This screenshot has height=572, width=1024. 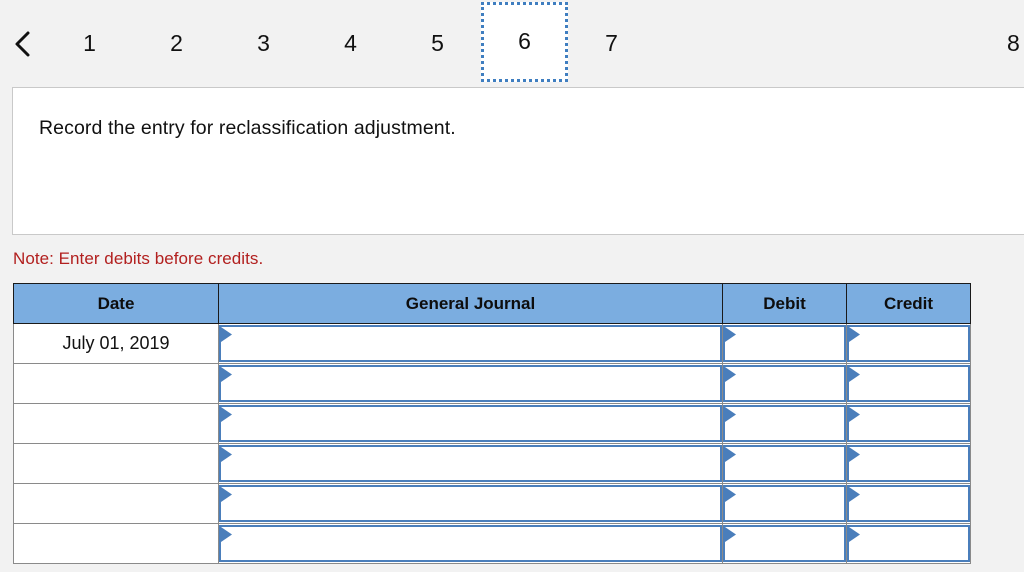 I want to click on table-row: July 01, 2019, so click(x=492, y=343).